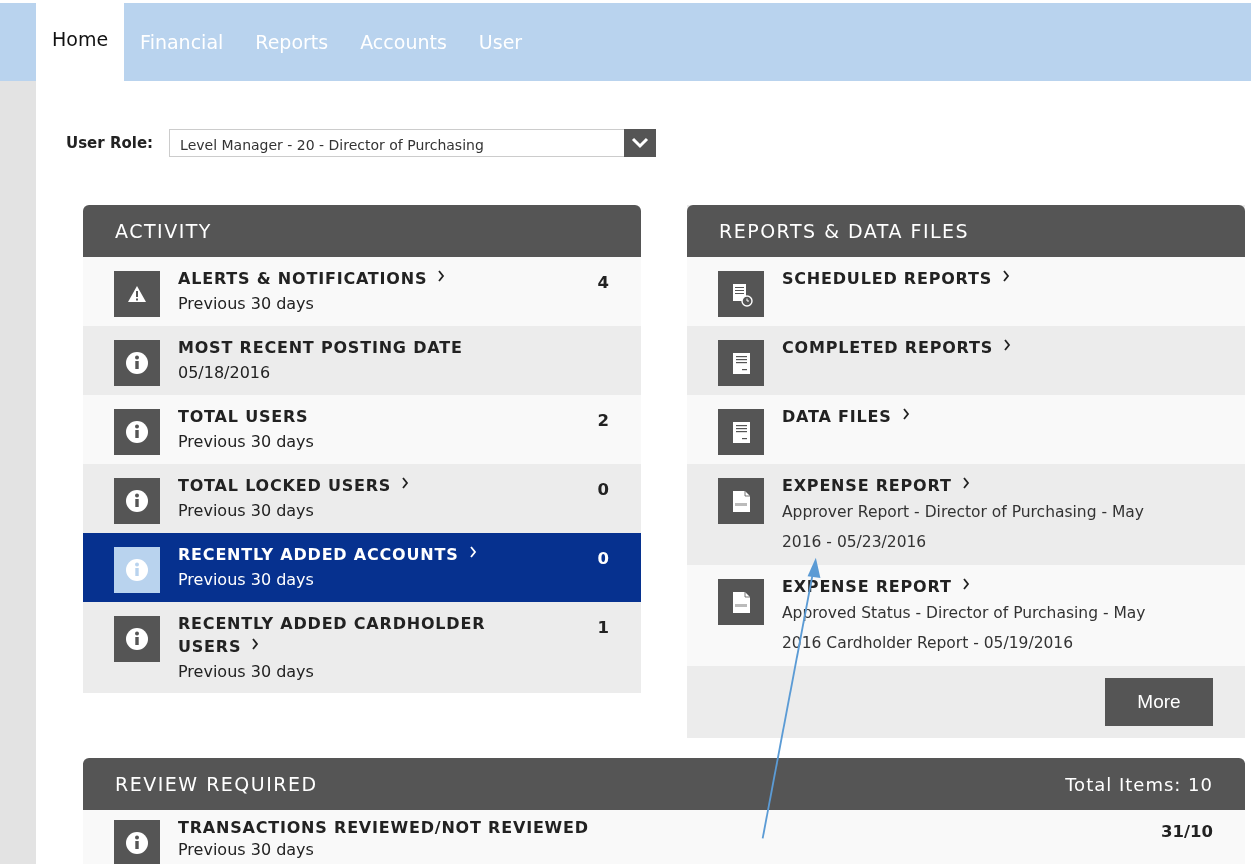 This screenshot has height=864, width=1251. What do you see at coordinates (966, 429) in the screenshot?
I see `report-row: DATA FILES` at bounding box center [966, 429].